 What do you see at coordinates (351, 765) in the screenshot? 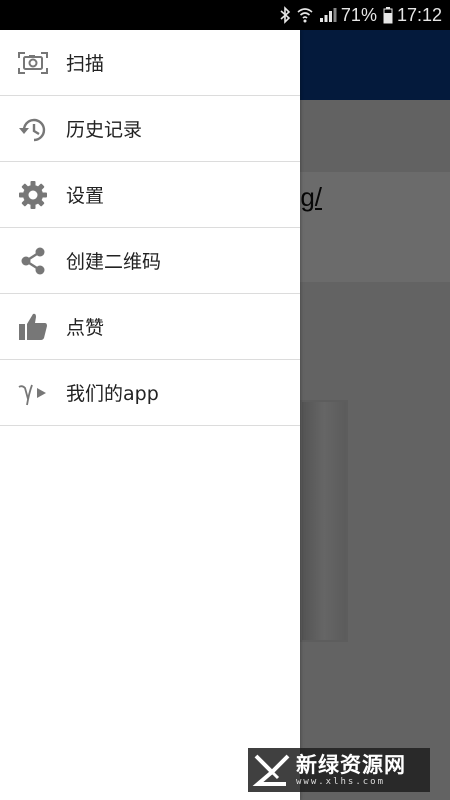
I see `watermark-title: 新绿资源网` at bounding box center [351, 765].